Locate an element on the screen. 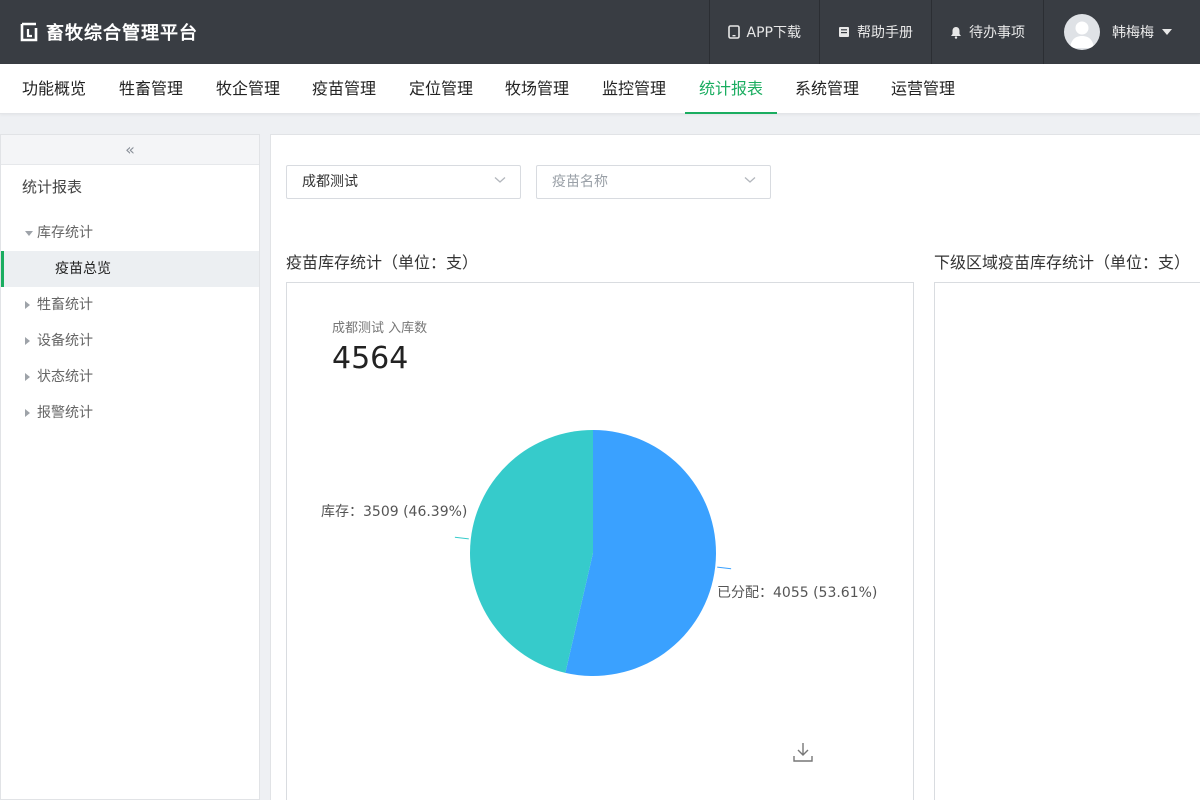 This screenshot has width=1200, height=800. sidebar-group-livestock: 牲畜统计 is located at coordinates (130, 305).